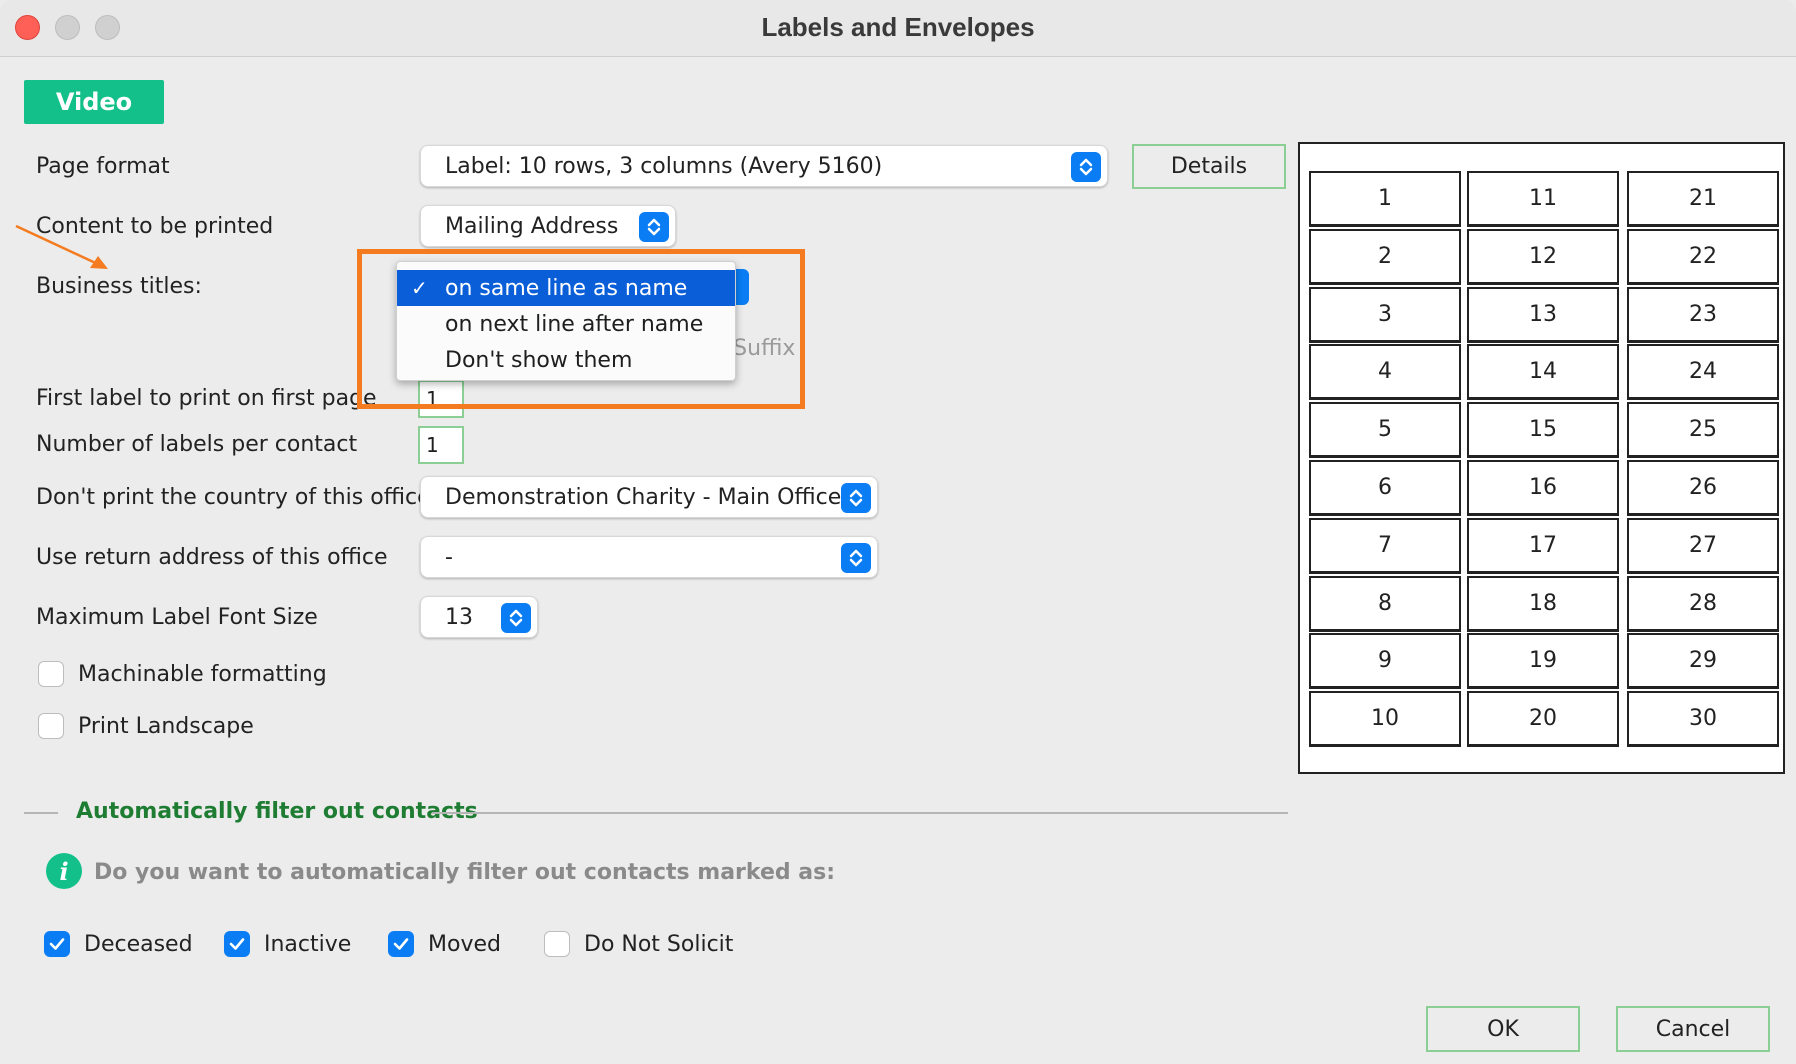  Describe the element at coordinates (664, 166) in the screenshot. I see `page-format-value: Label: 10 rows, 3 columns (Avery 5160)` at that location.